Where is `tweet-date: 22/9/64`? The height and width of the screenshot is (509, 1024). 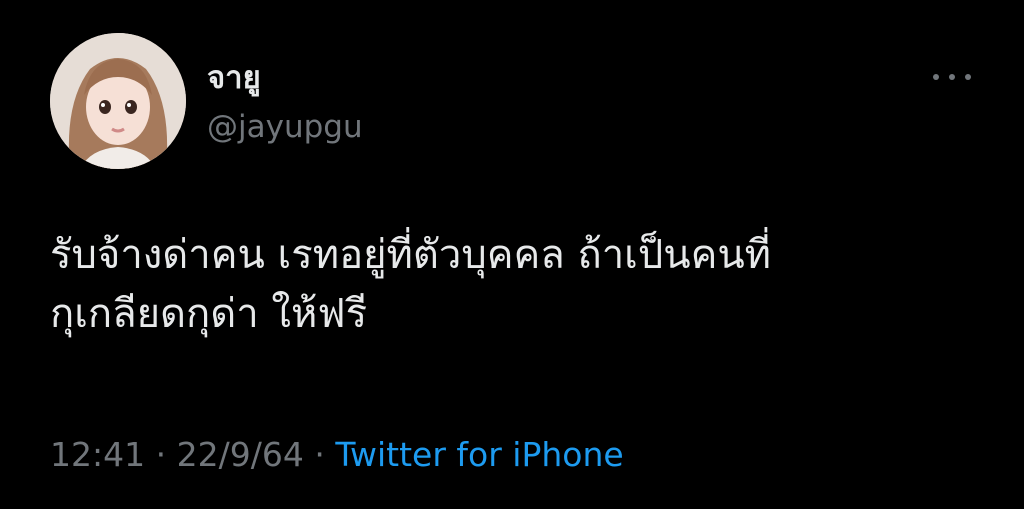 tweet-date: 22/9/64 is located at coordinates (240, 454).